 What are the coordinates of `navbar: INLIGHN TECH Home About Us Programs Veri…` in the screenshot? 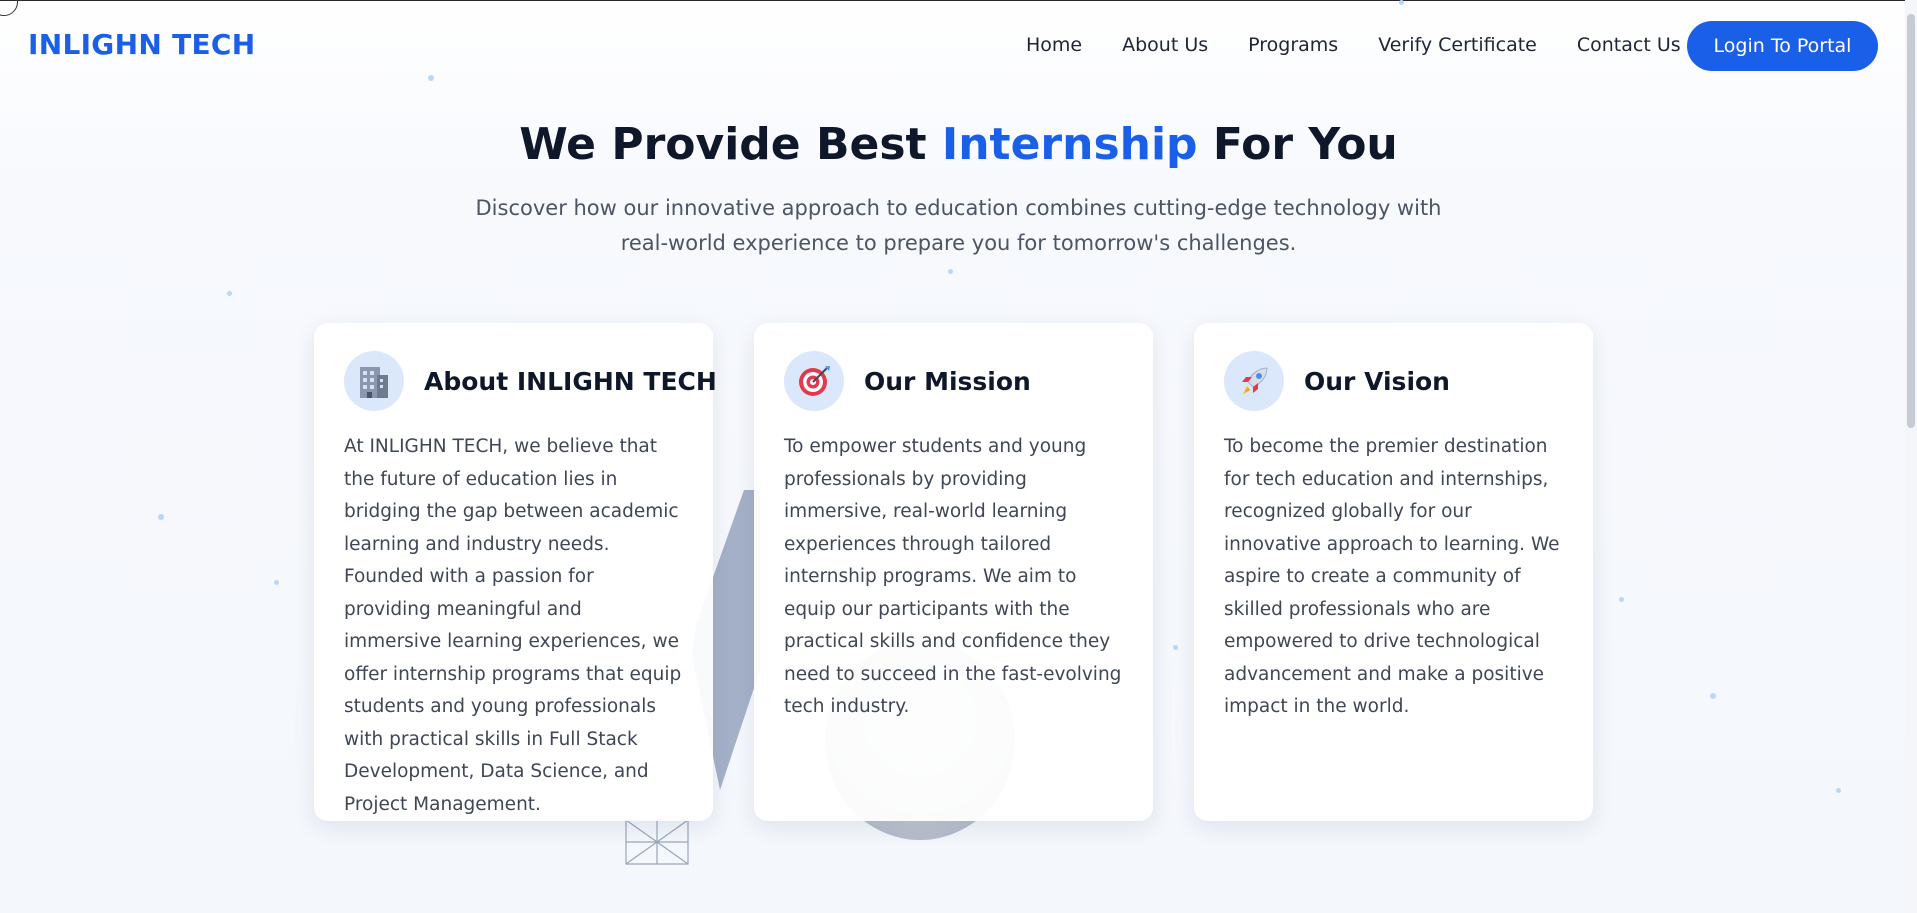 It's located at (958, 47).